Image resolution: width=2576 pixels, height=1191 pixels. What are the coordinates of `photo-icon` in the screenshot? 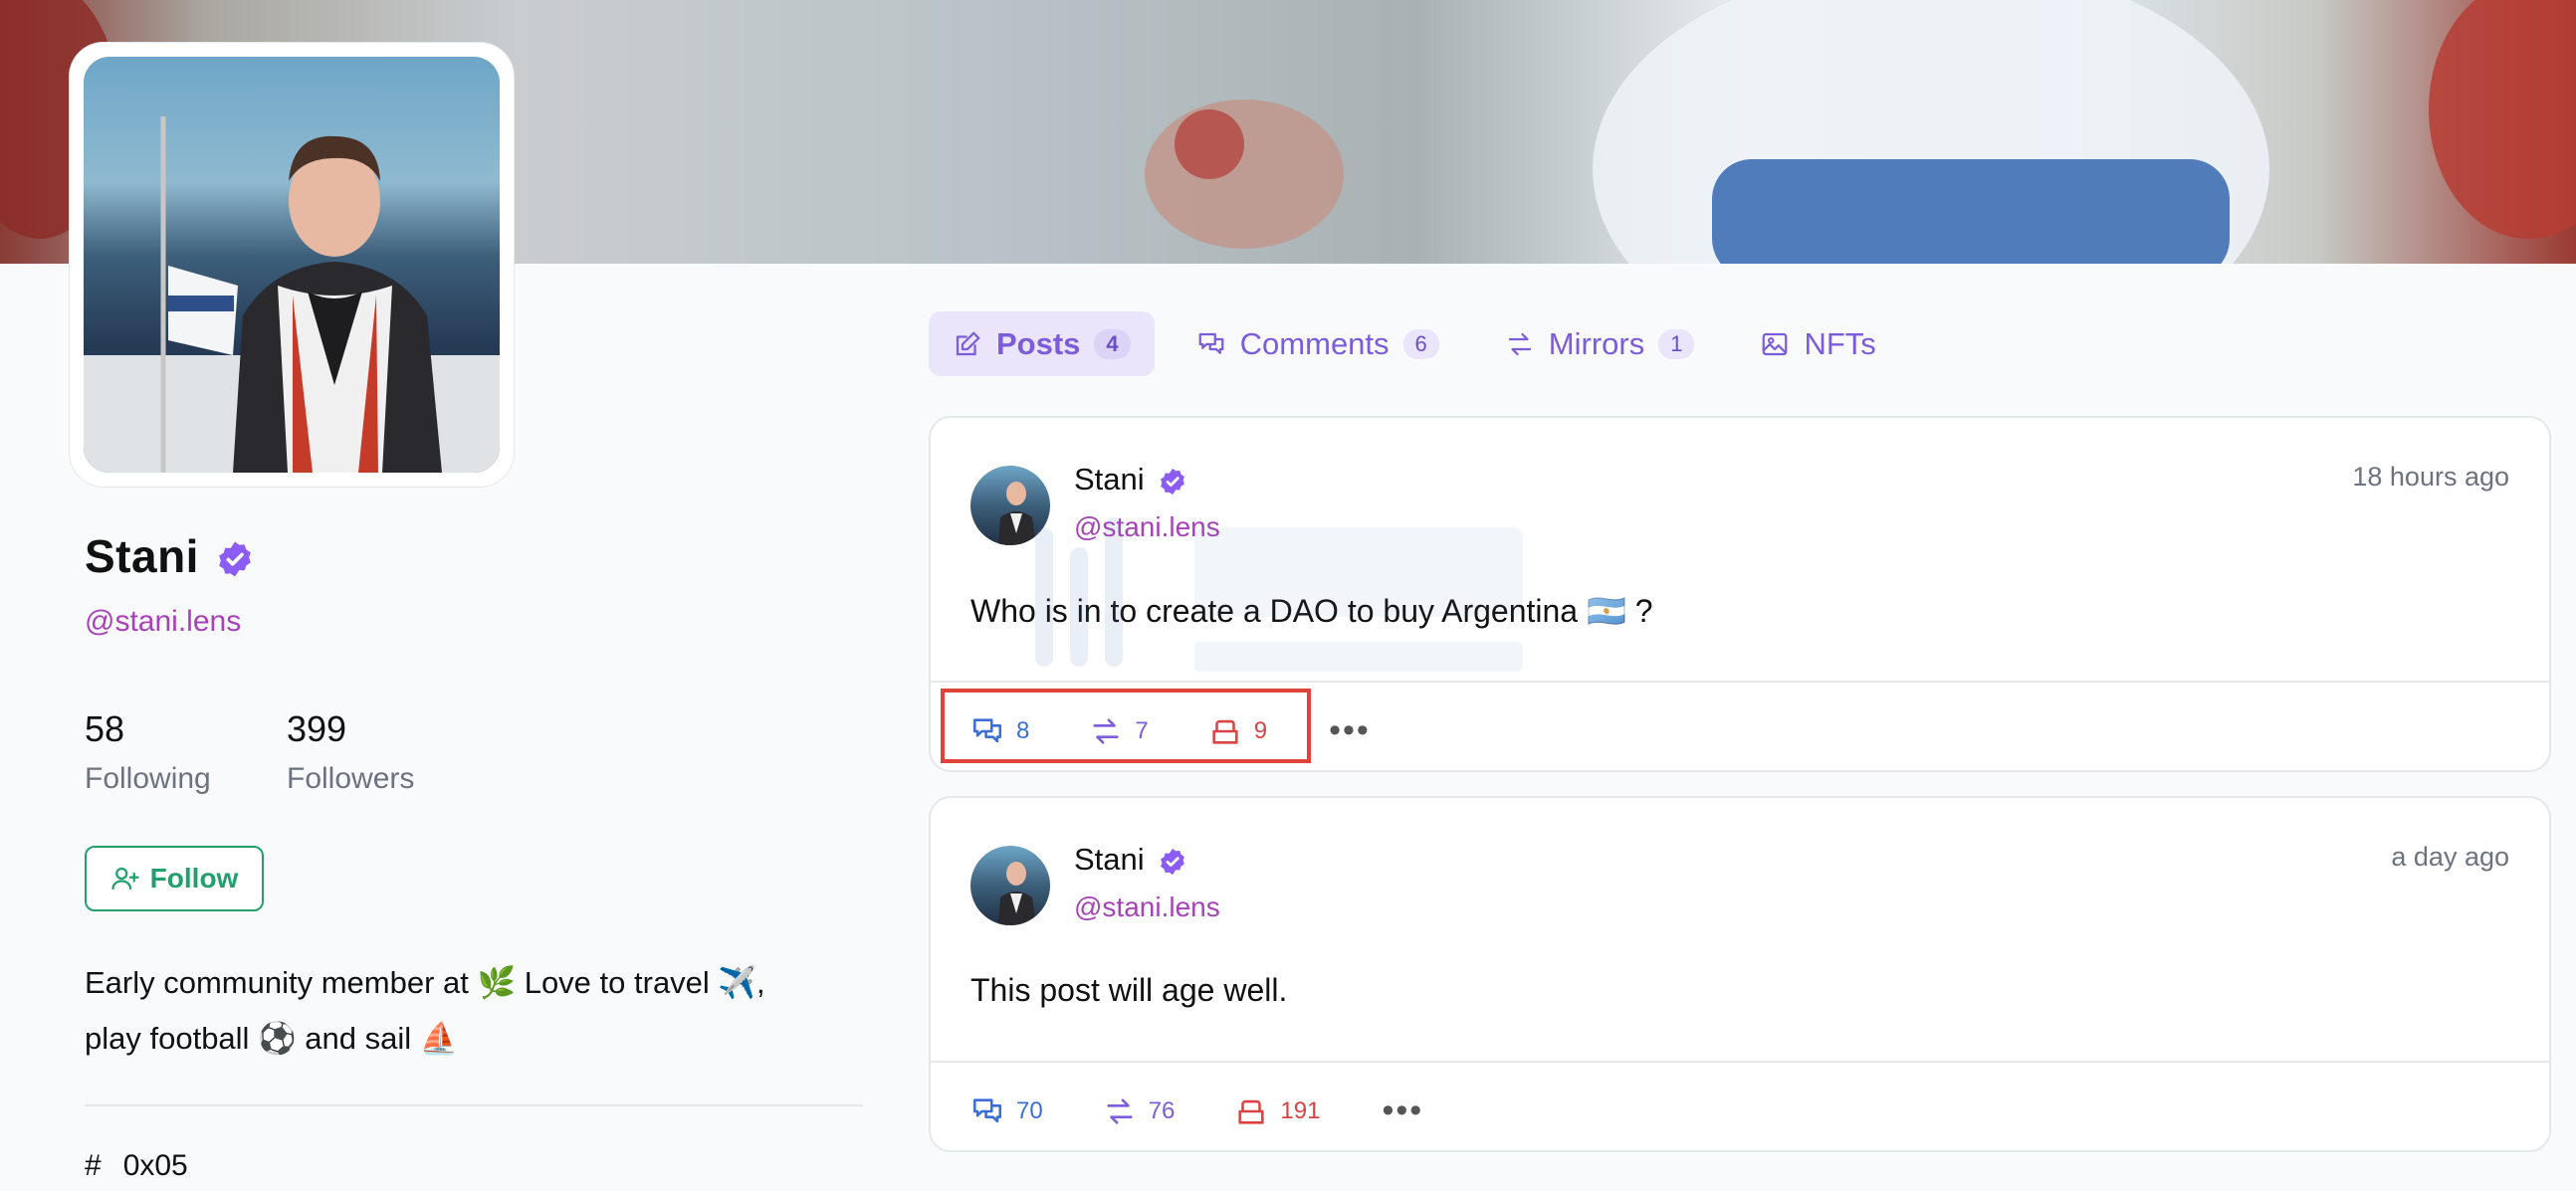 It's located at (1775, 343).